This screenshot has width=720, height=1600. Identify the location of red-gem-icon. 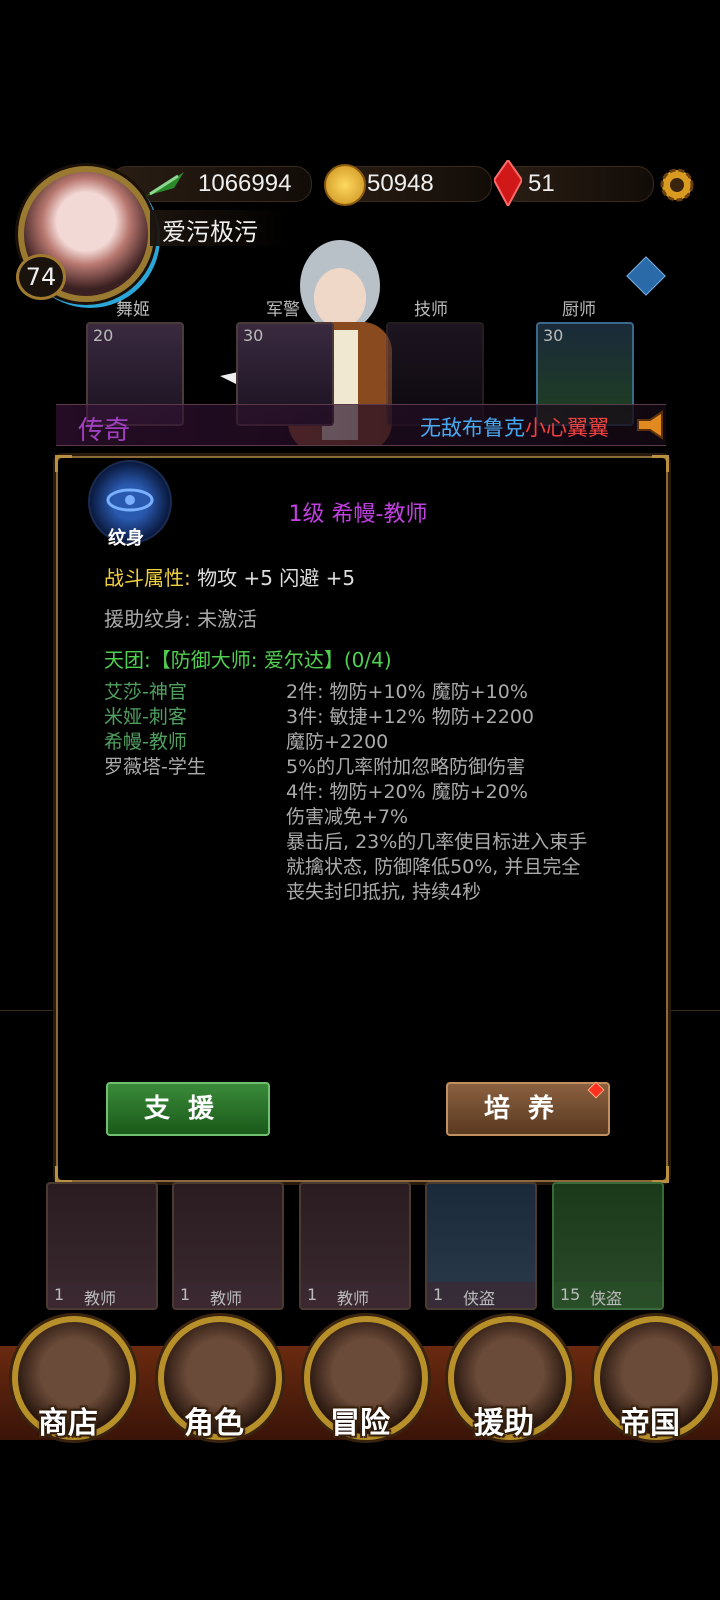
(508, 184).